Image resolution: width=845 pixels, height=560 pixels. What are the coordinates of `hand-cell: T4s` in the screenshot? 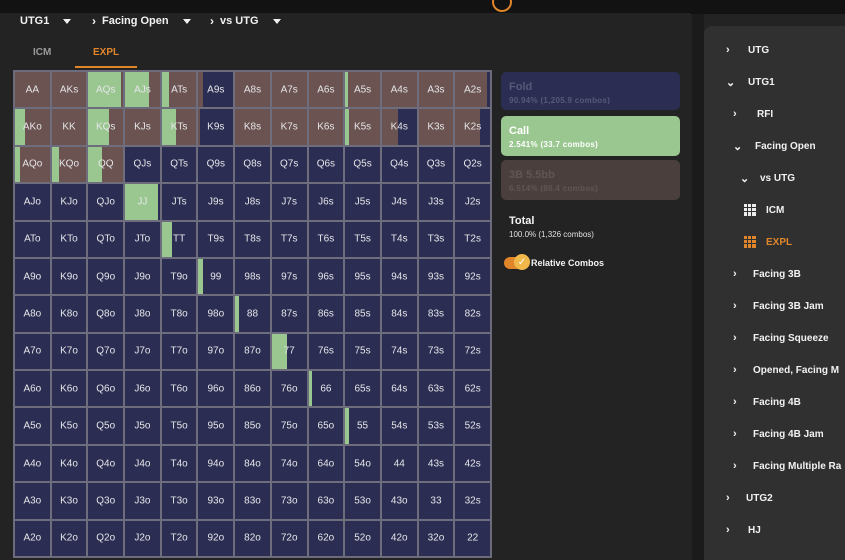 It's located at (399, 239).